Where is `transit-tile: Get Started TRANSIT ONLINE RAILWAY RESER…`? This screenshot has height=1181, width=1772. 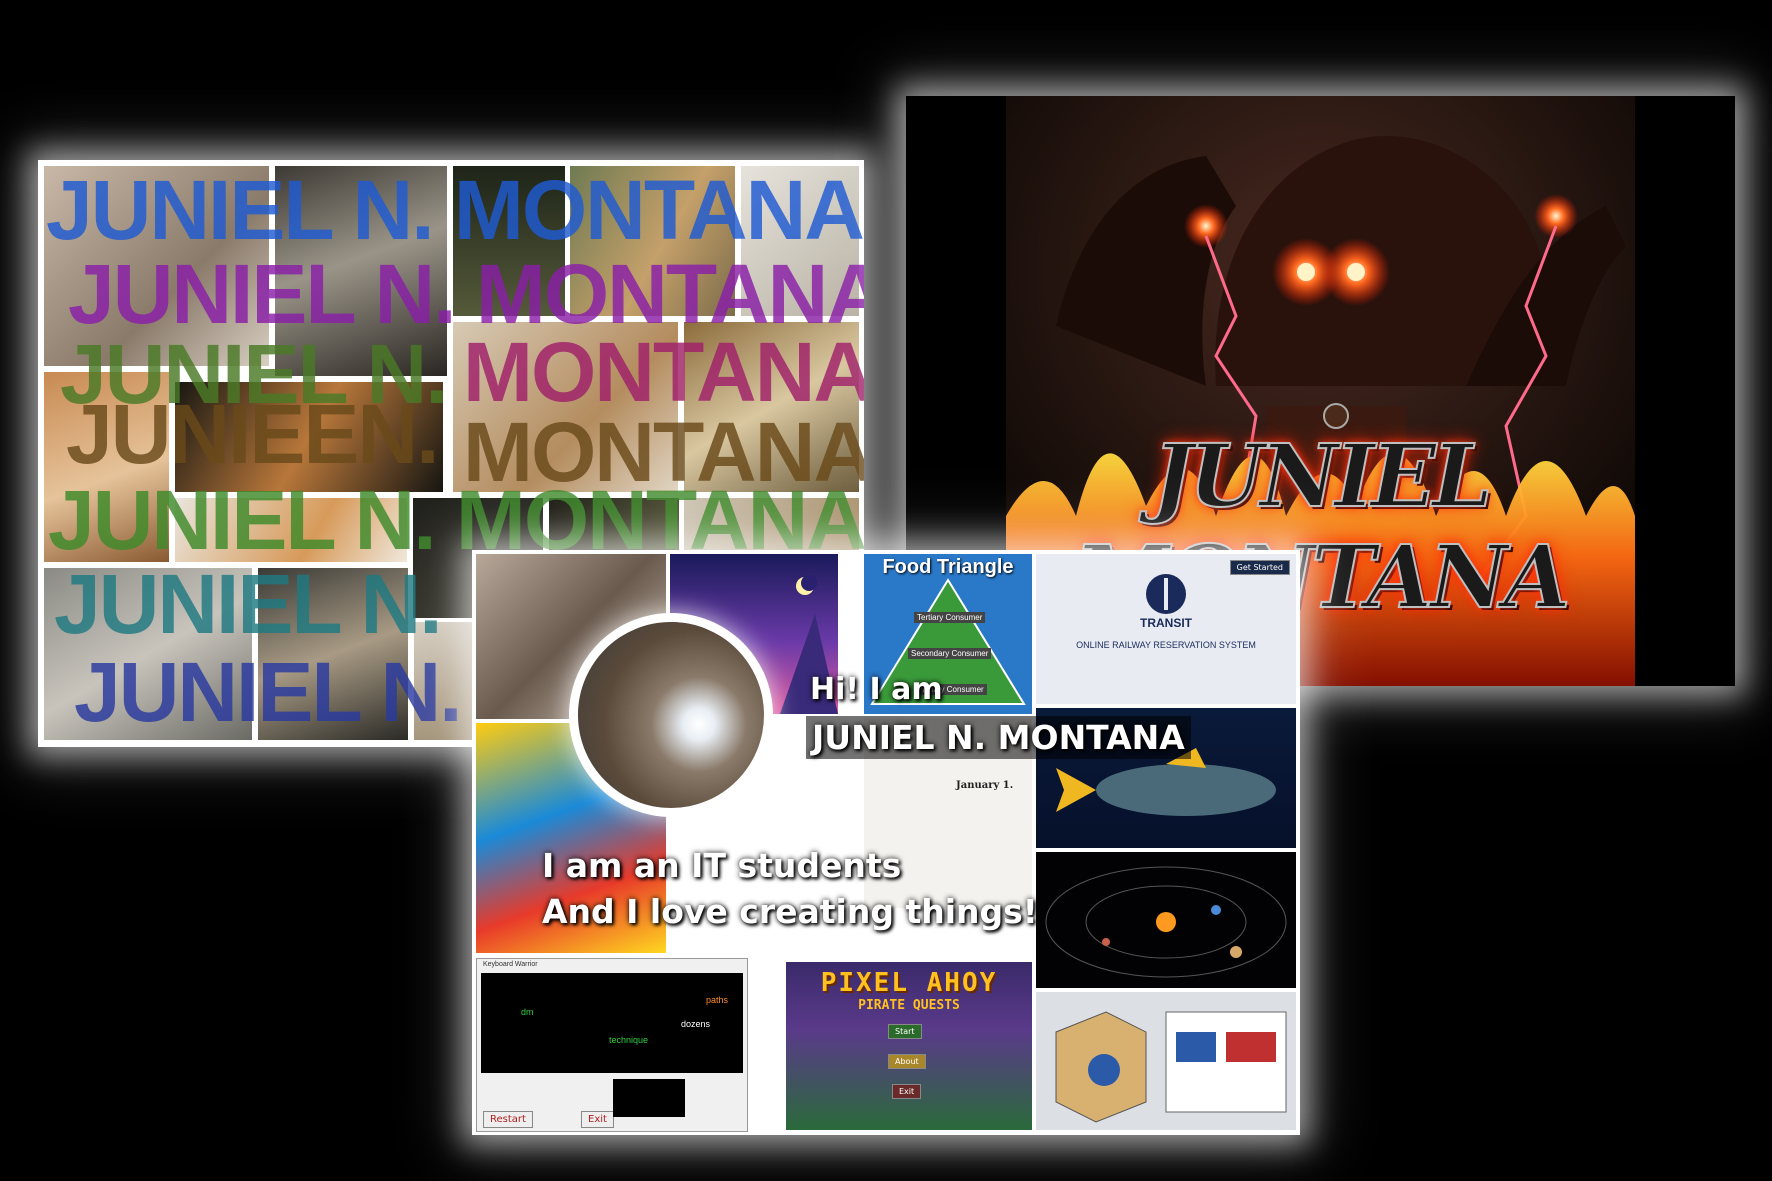
transit-tile: Get Started TRANSIT ONLINE RAILWAY RESER… is located at coordinates (1166, 629).